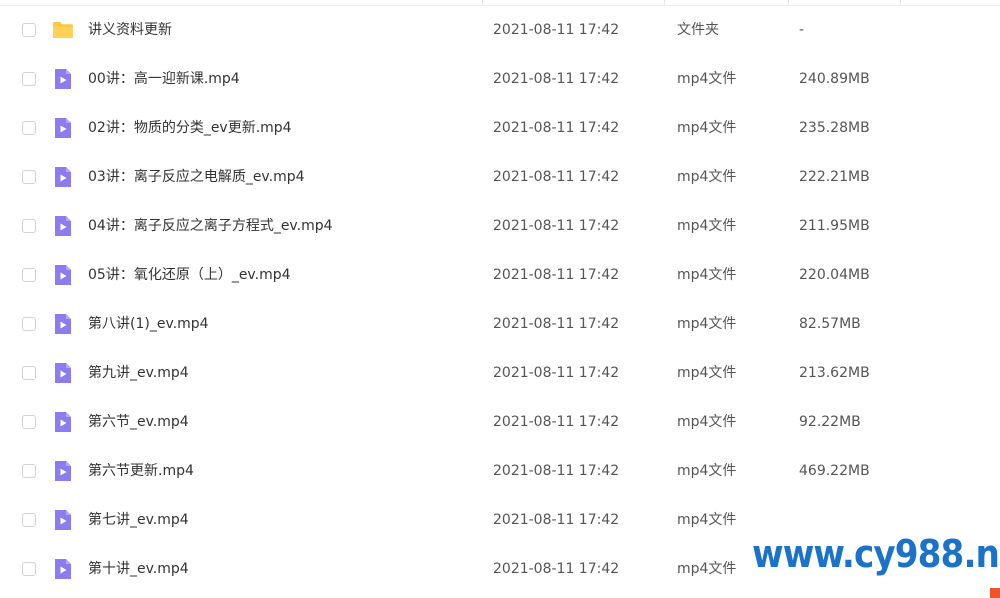 Image resolution: width=1000 pixels, height=598 pixels. Describe the element at coordinates (834, 275) in the screenshot. I see `file-size: 220.04MB` at that location.